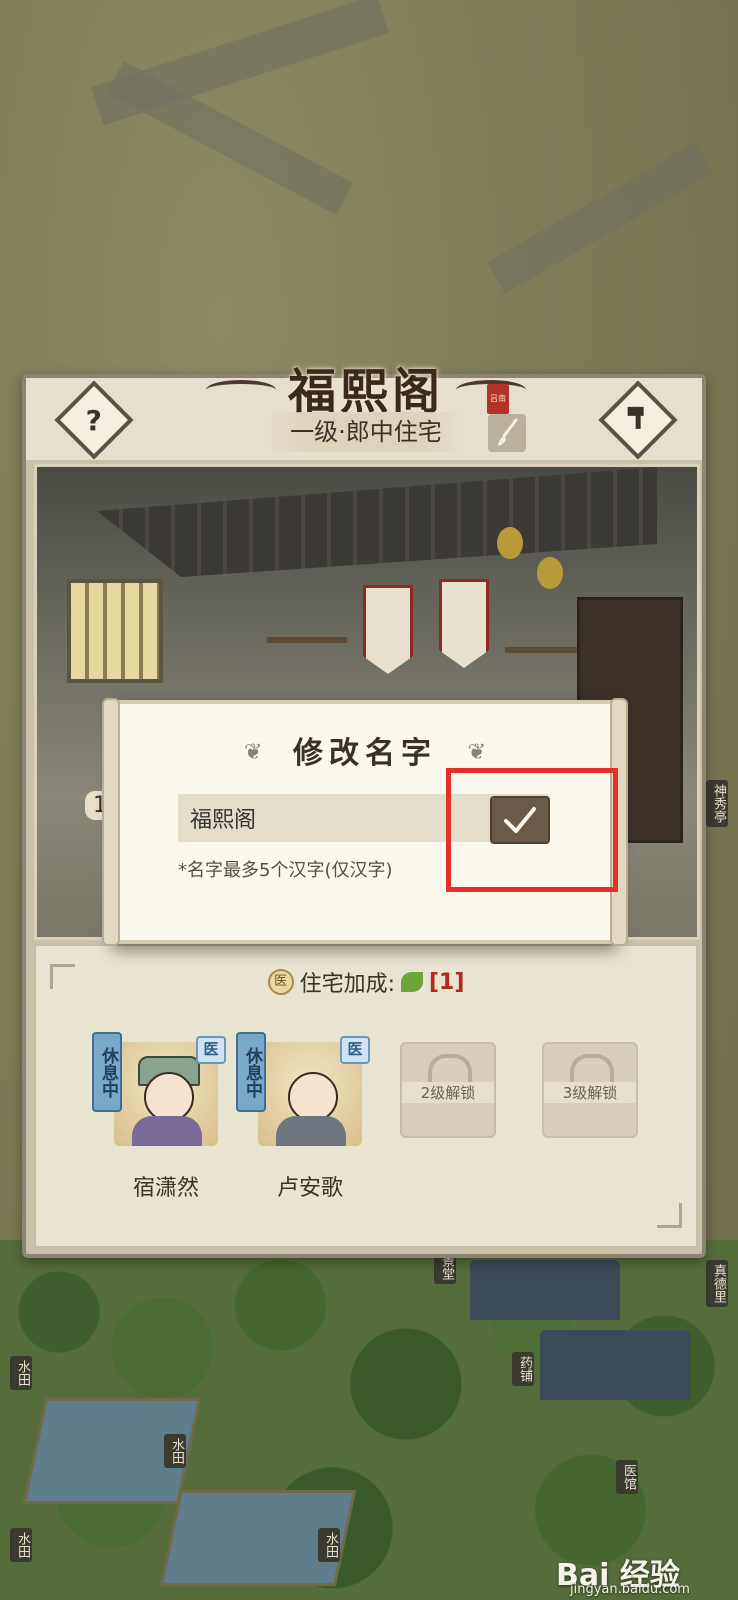  Describe the element at coordinates (285, 870) in the screenshot. I see `name-rule-hint: *名字最多5个汉字(仅汉字)` at that location.